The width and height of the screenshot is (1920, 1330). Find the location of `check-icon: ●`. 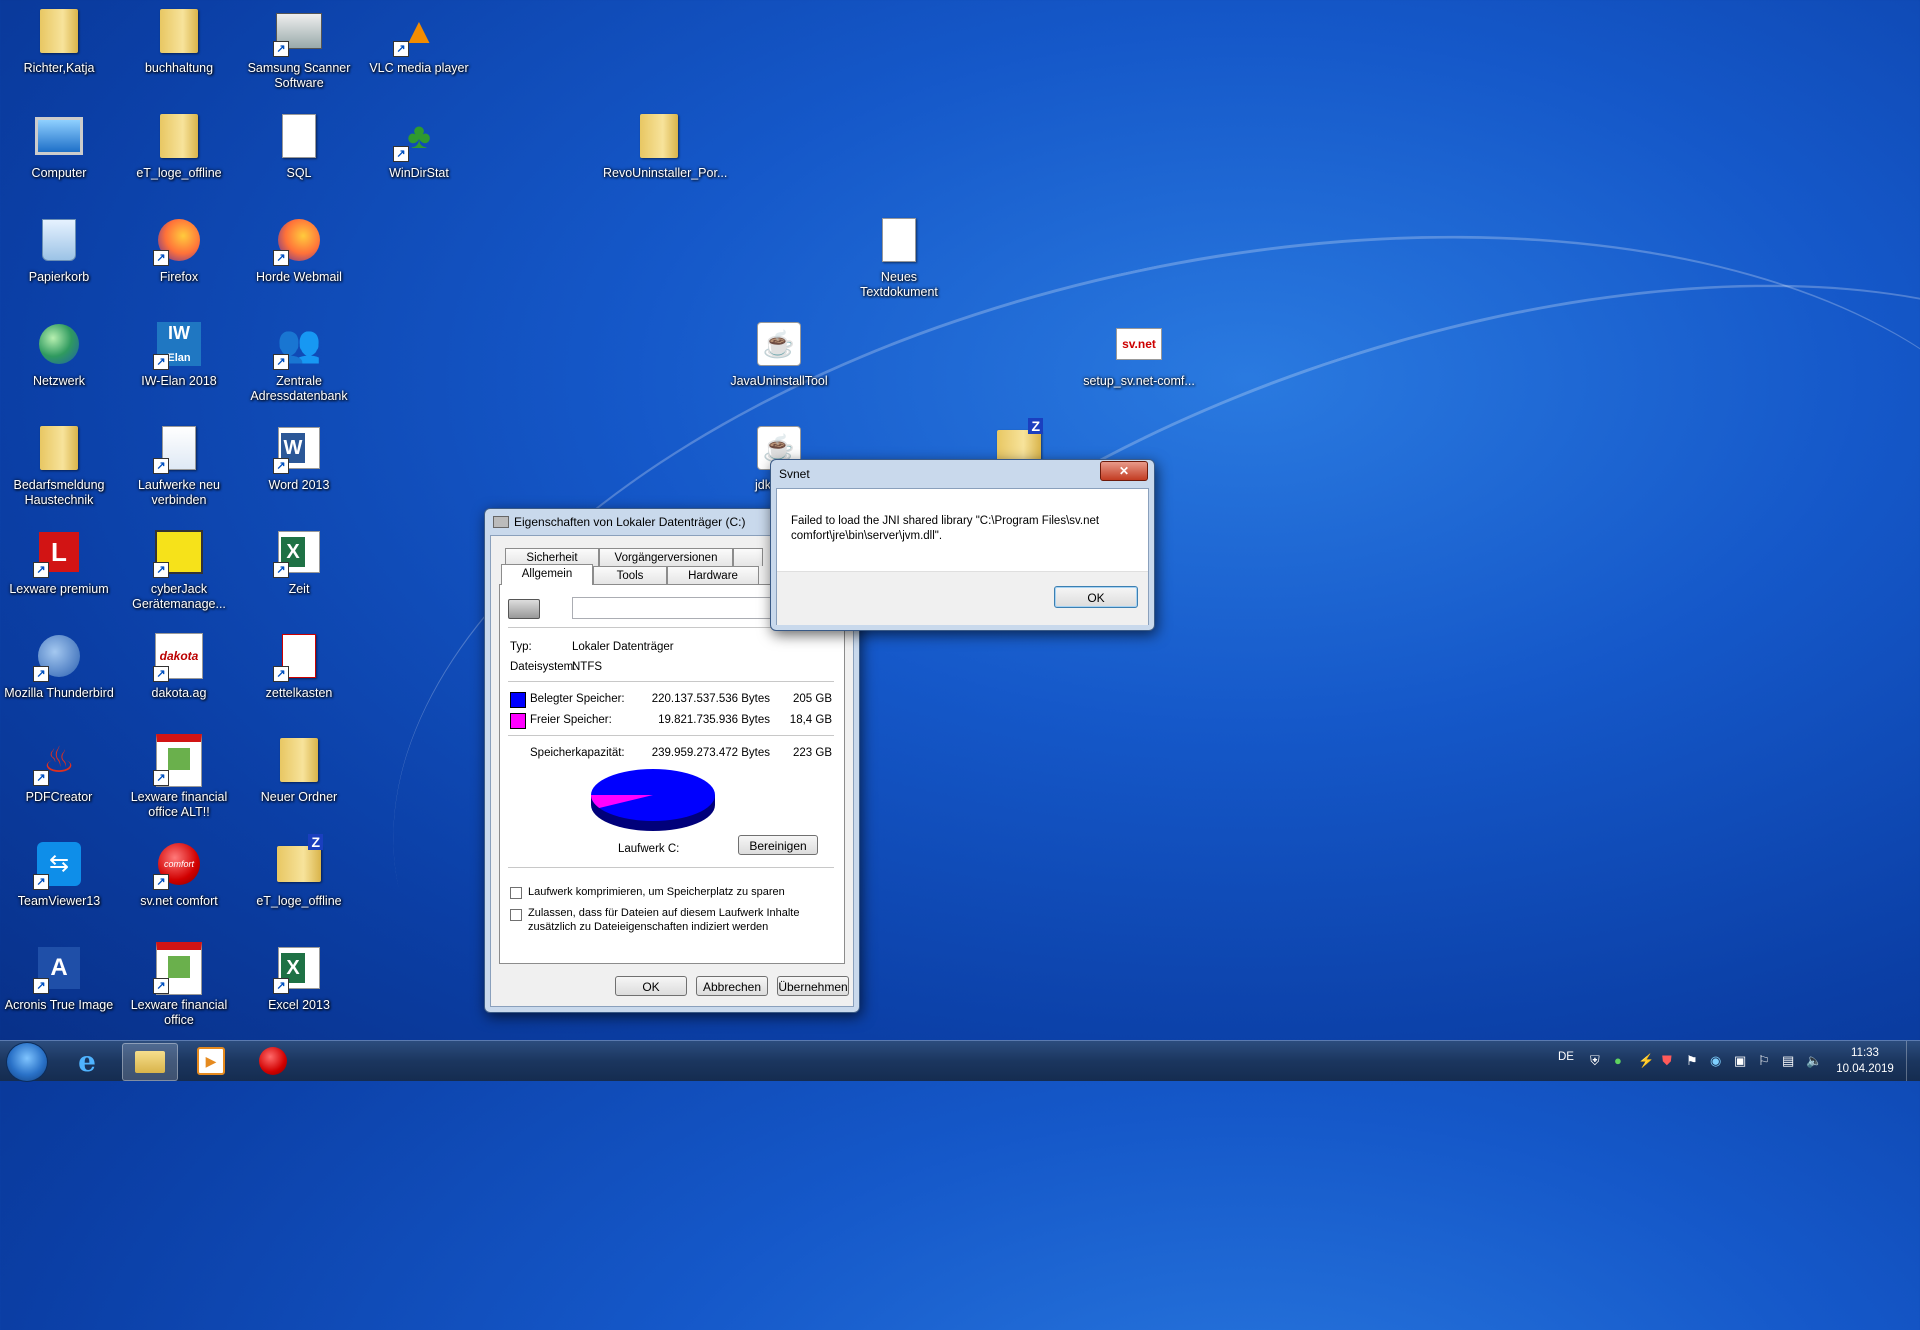

check-icon: ● is located at coordinates (1618, 1060).